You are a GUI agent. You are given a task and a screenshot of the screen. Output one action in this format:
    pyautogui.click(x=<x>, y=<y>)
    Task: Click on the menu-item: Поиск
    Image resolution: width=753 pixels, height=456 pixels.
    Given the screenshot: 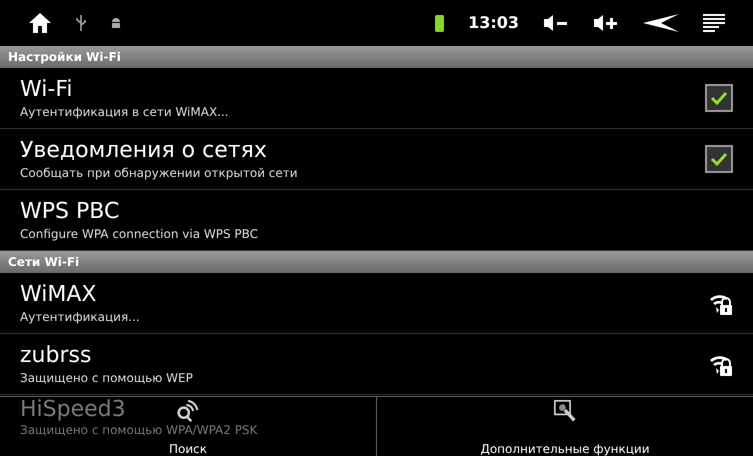 What is the action you would take?
    pyautogui.click(x=187, y=449)
    